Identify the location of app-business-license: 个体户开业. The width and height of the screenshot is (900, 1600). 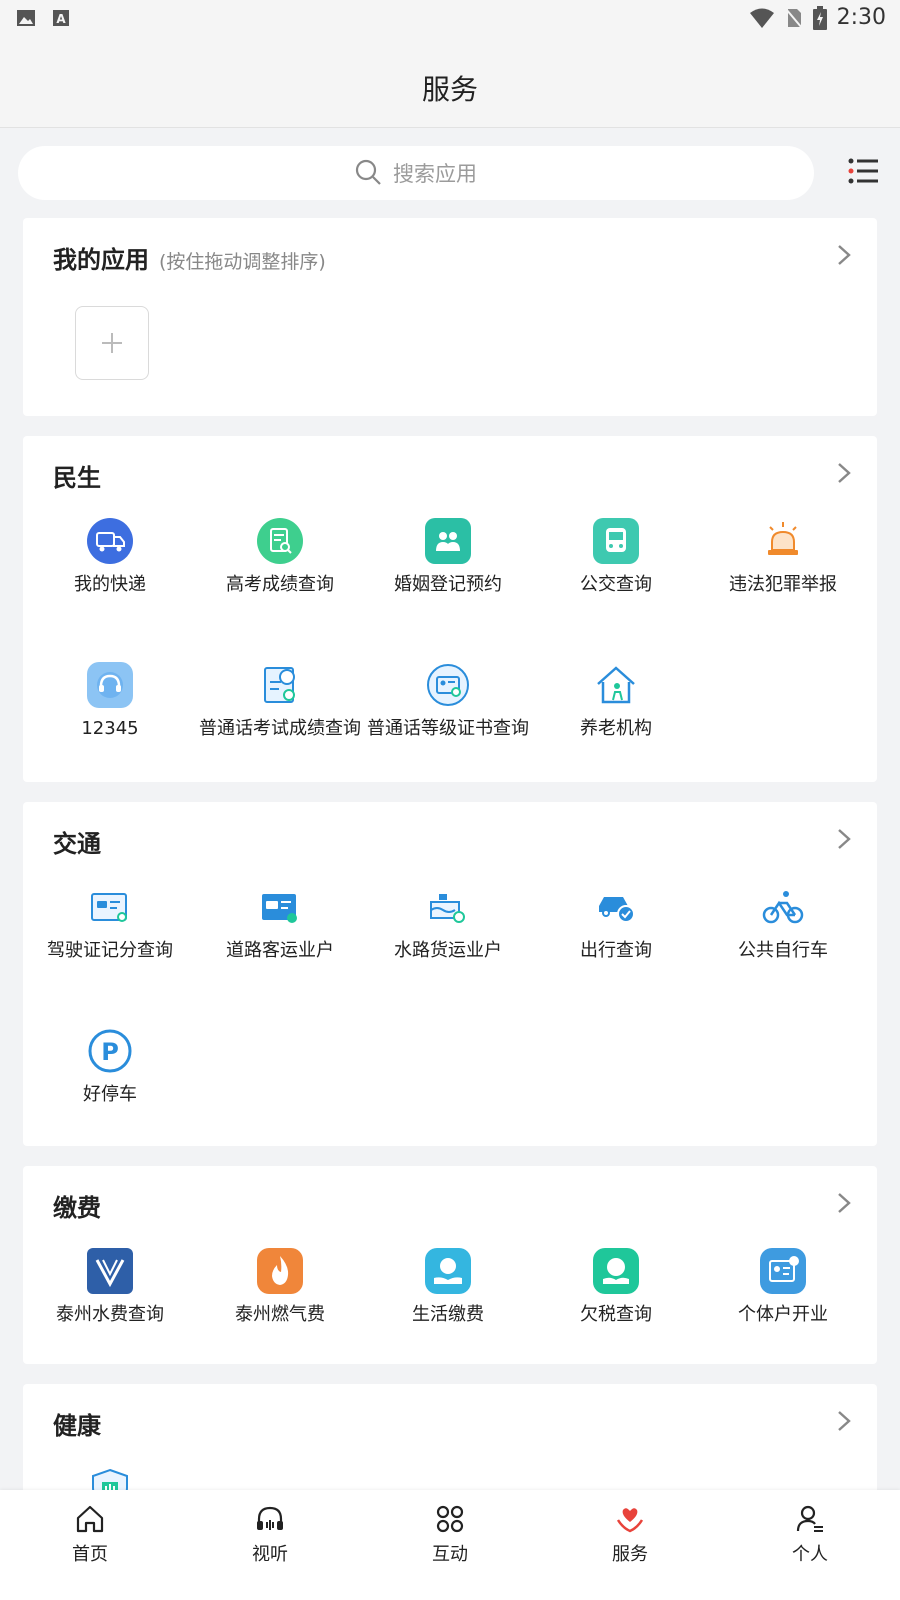
(783, 1287).